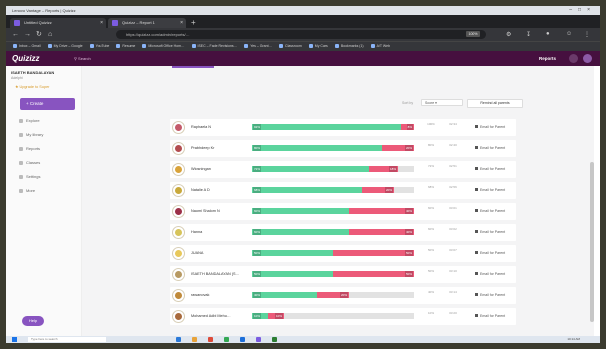 This screenshot has width=606, height=349. I want to click on participant-avatar, so click(178, 253).